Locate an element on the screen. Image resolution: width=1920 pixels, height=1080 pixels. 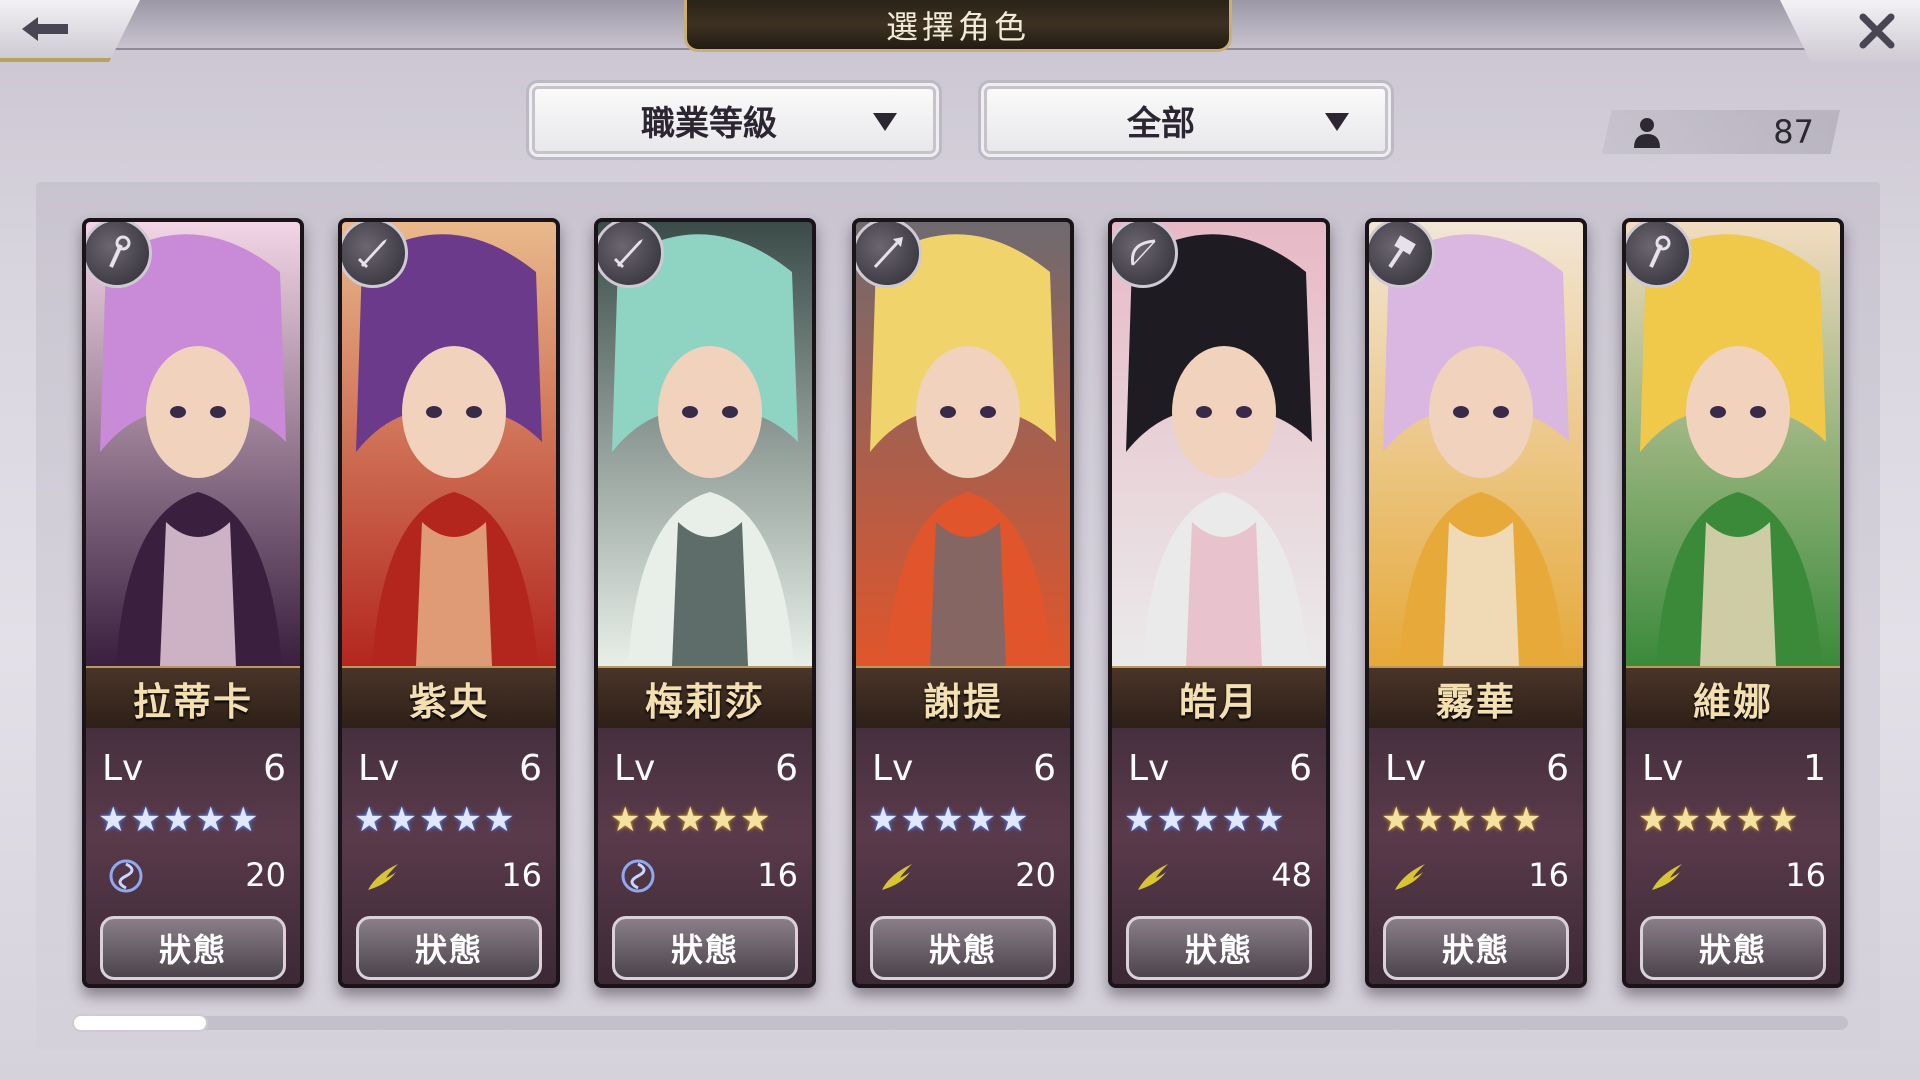
character-name-band: 謝提 is located at coordinates (963, 698).